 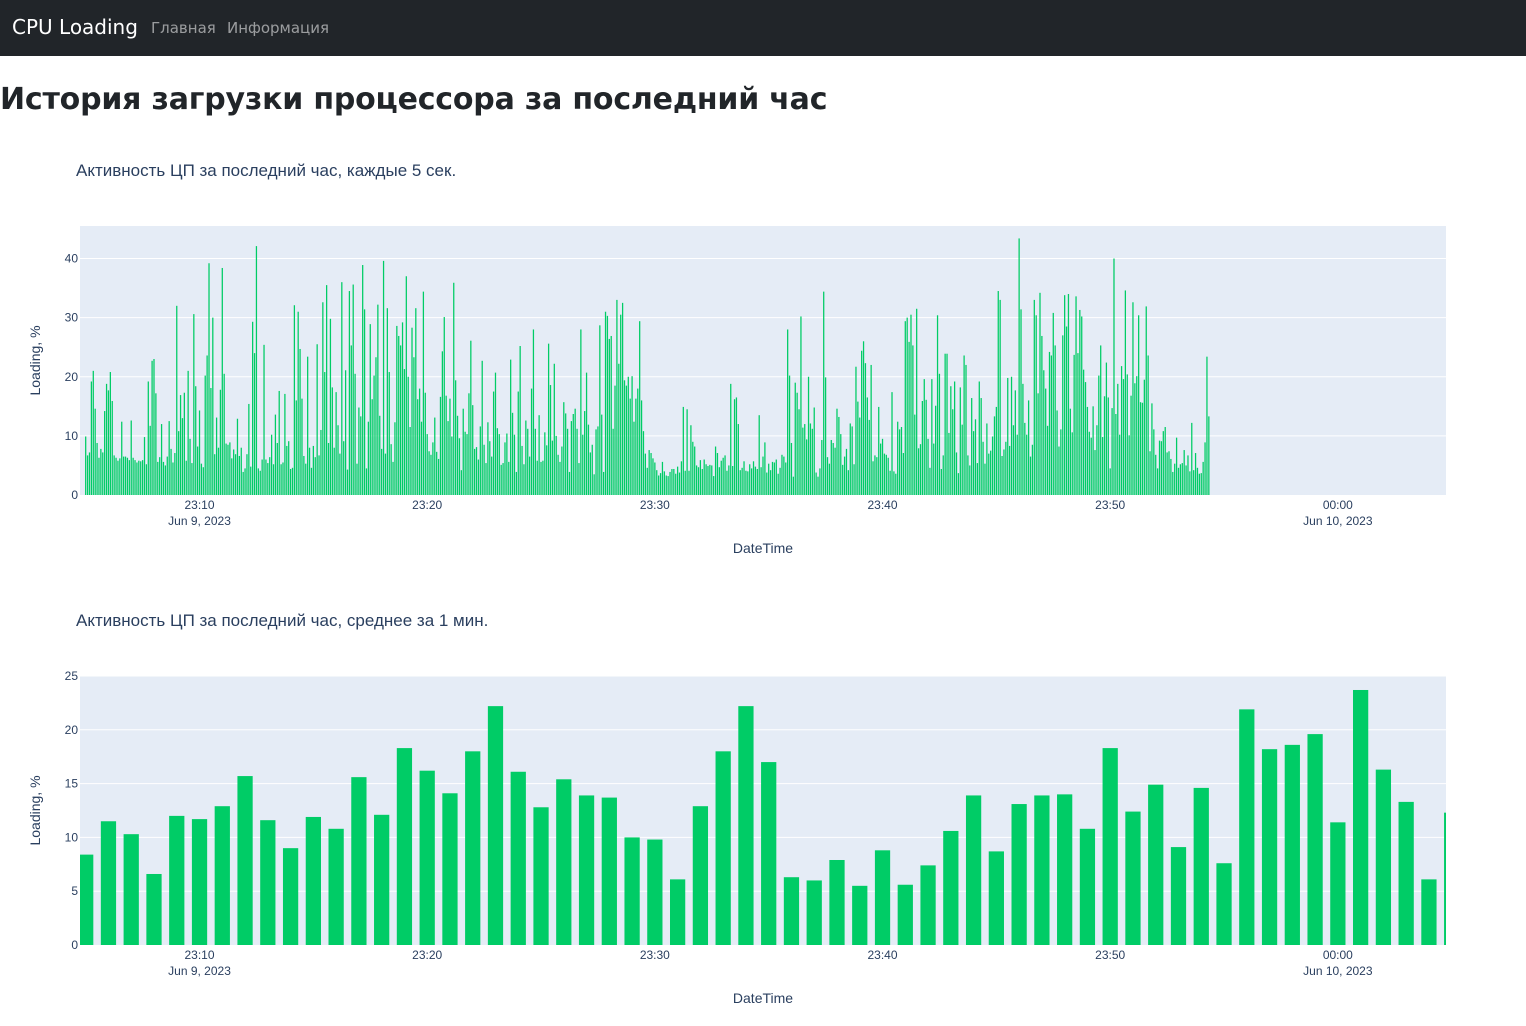 I want to click on nav-link-home: Главная, so click(x=183, y=28).